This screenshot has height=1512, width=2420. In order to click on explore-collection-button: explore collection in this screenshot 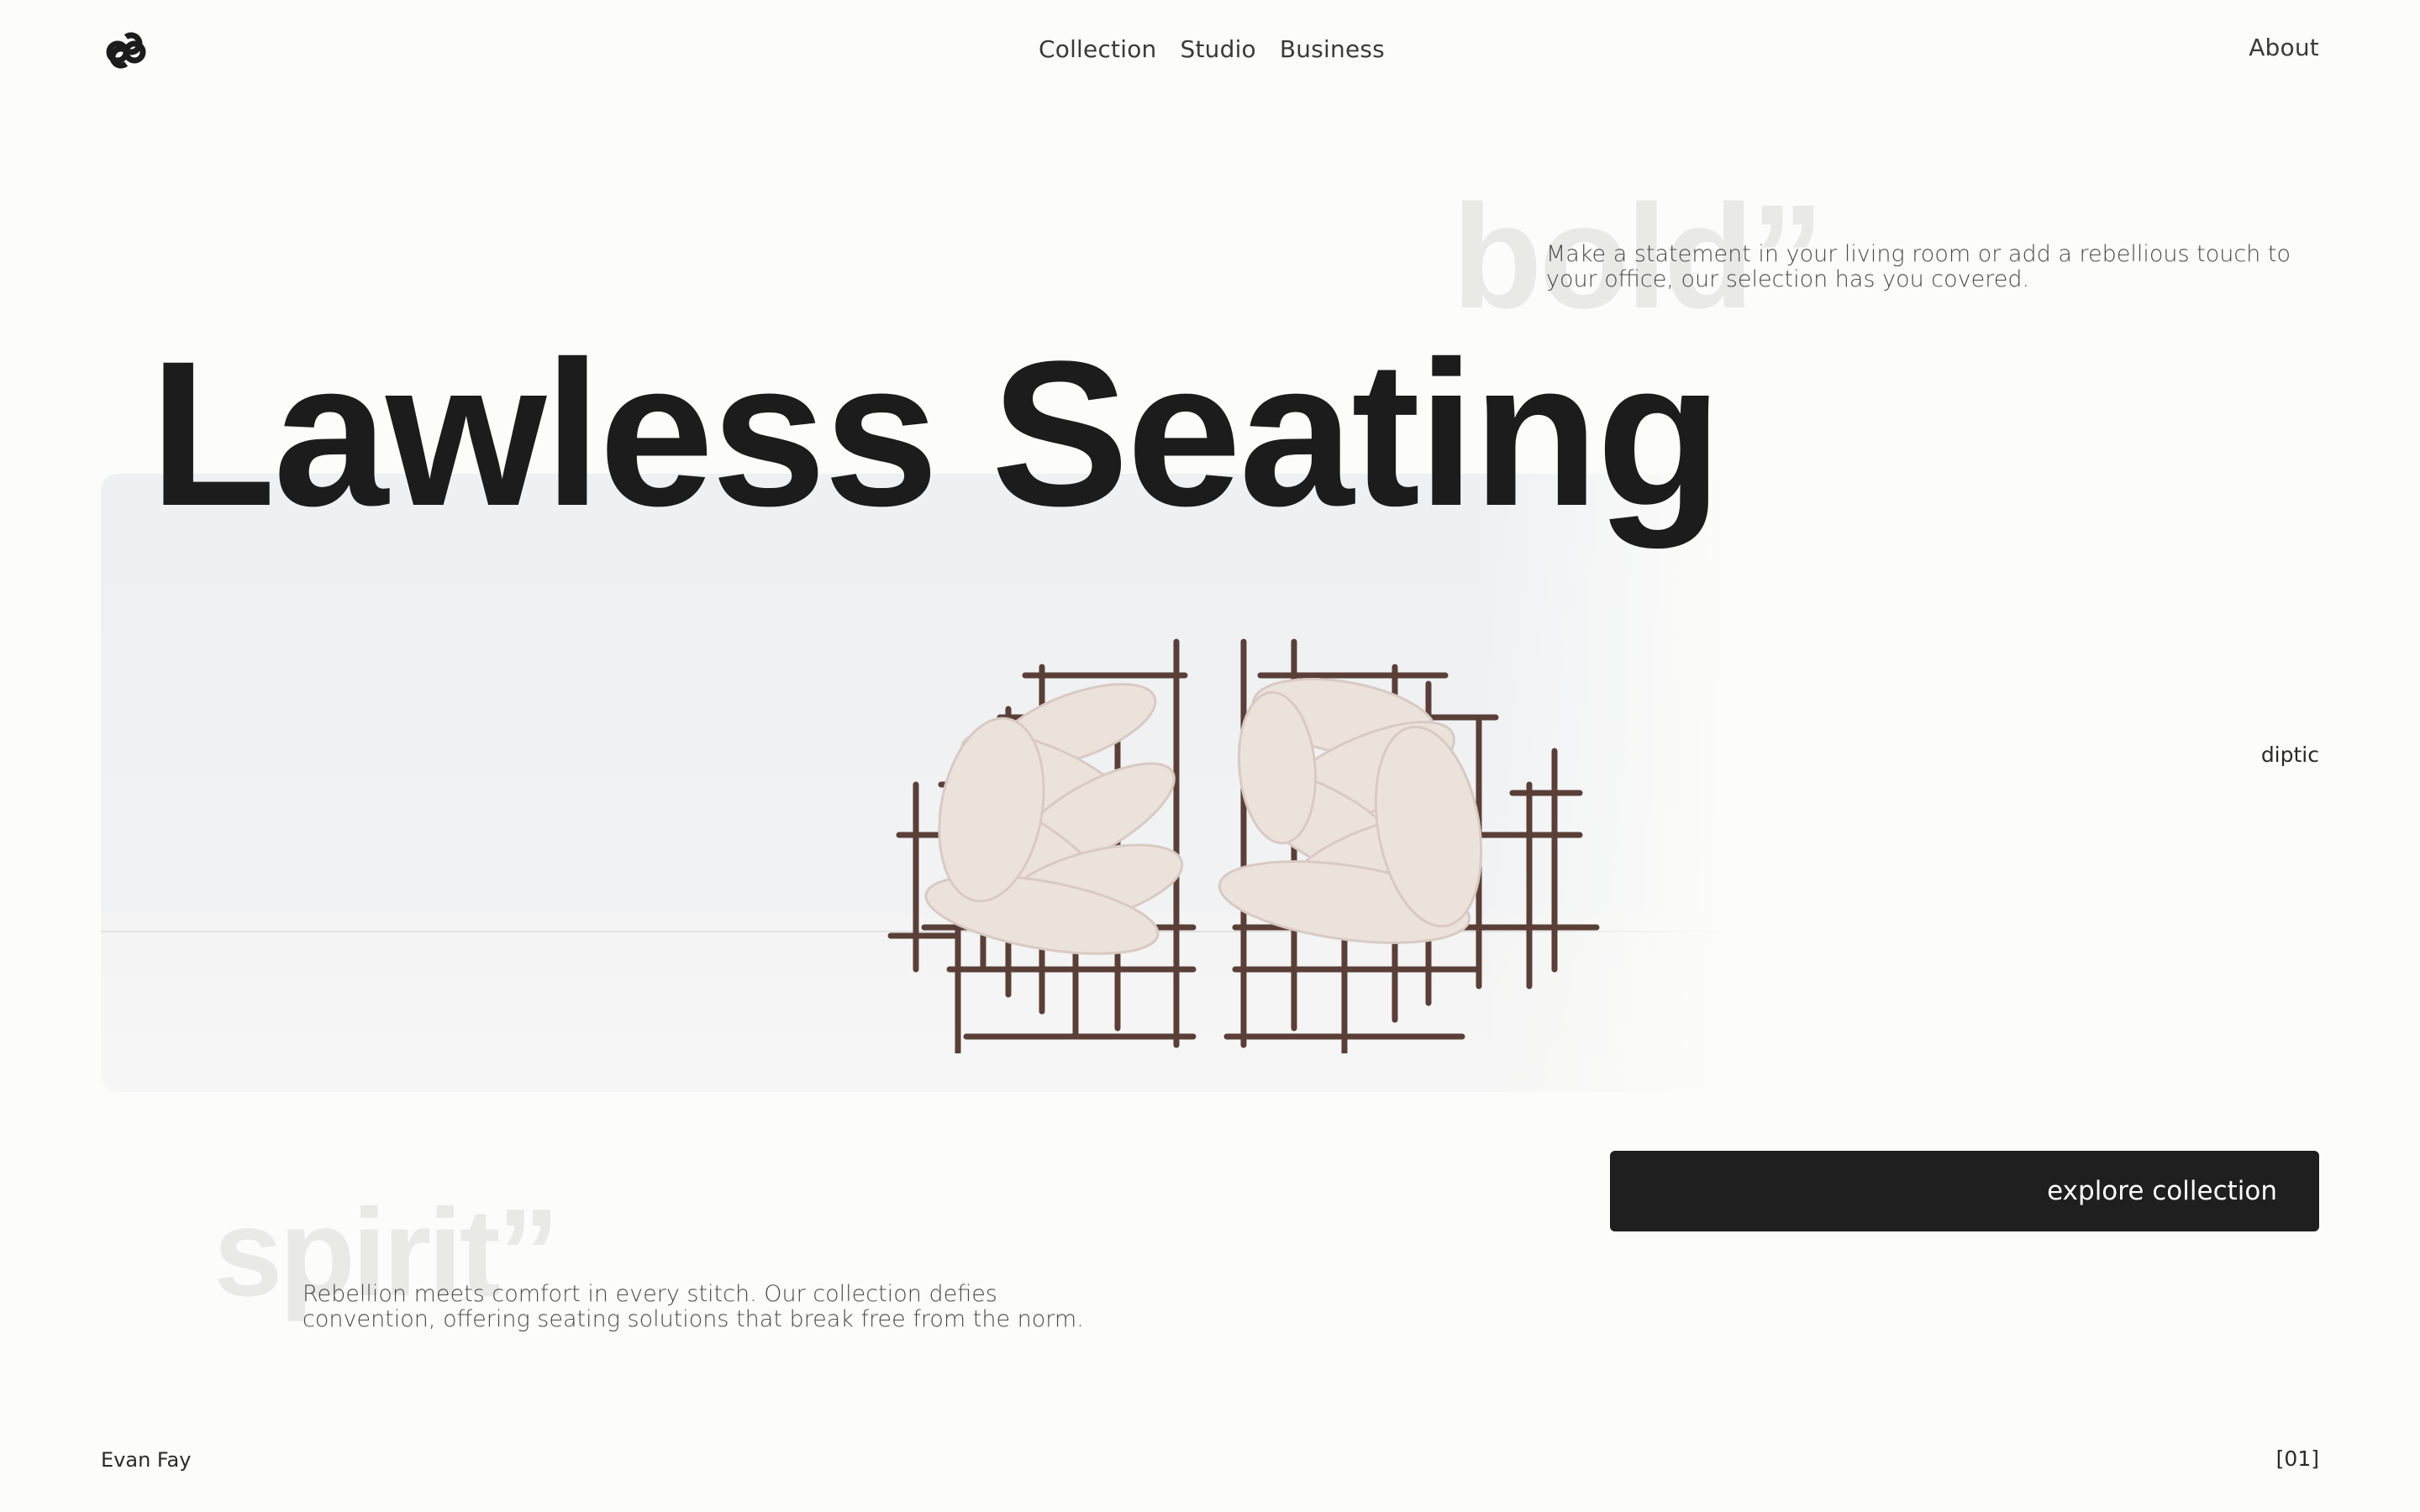, I will do `click(1965, 1191)`.